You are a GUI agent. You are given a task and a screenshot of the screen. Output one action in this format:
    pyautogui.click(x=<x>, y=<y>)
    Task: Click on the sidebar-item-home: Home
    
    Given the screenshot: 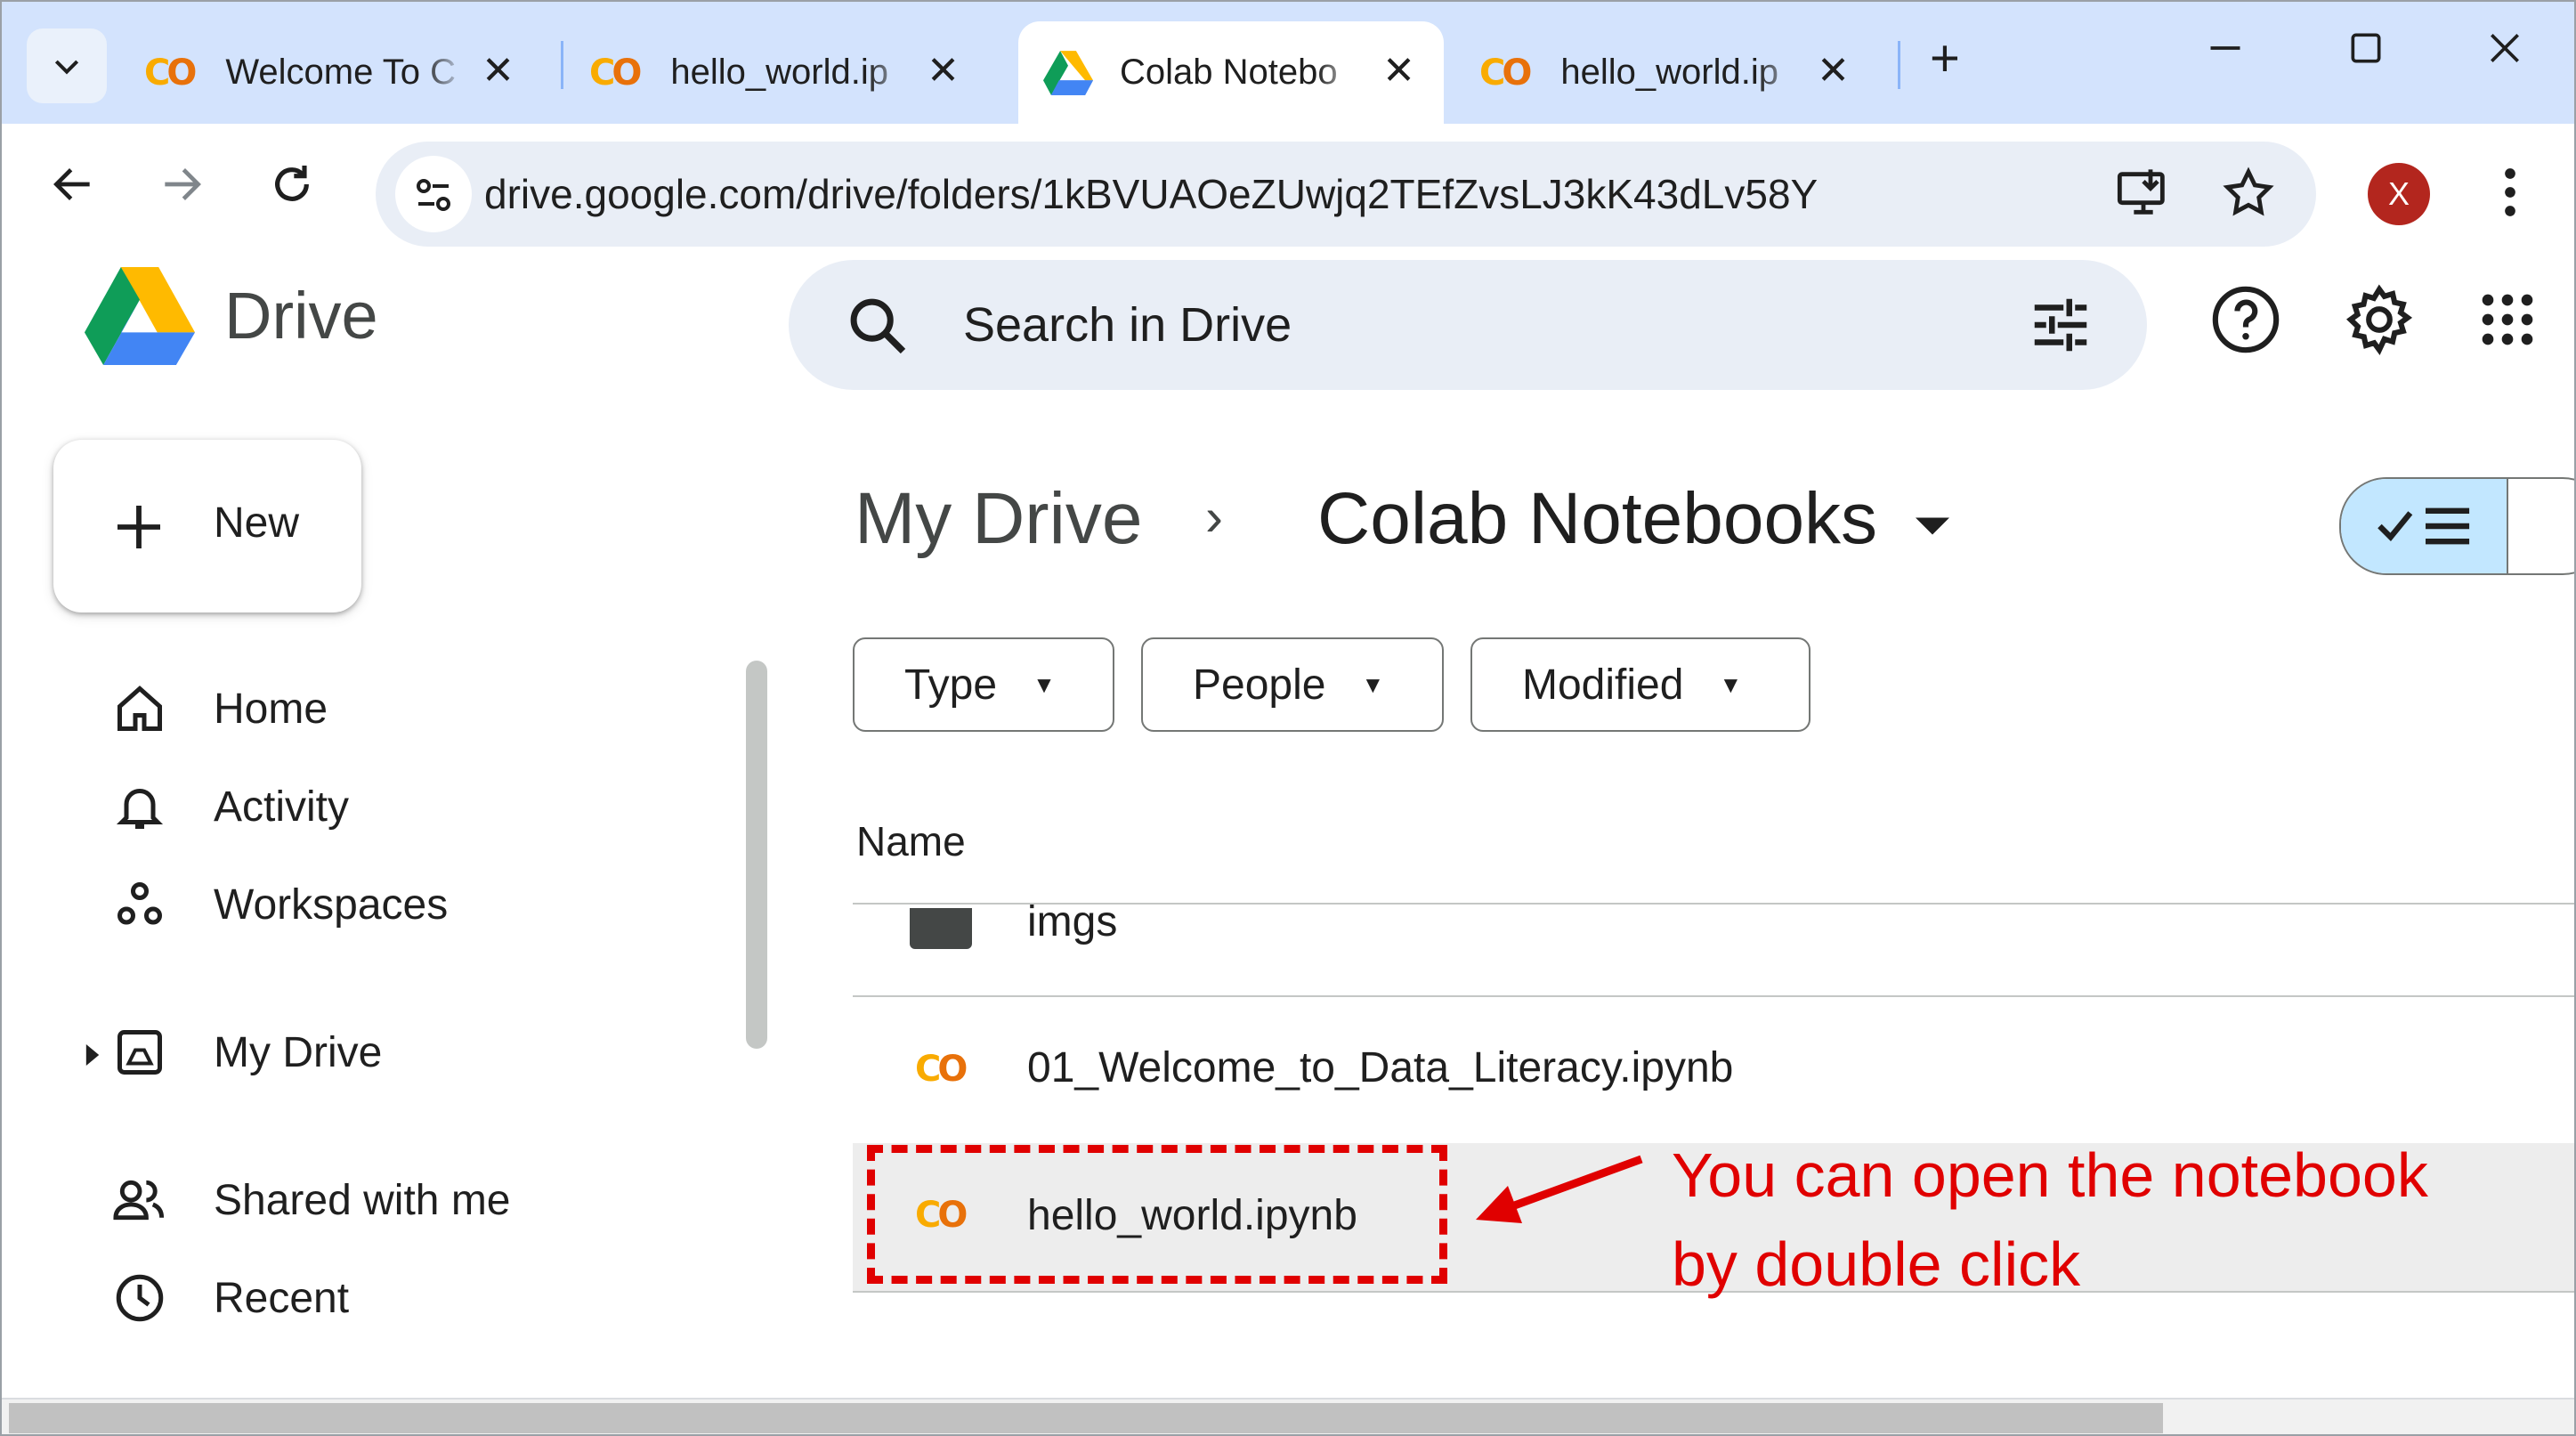 What is the action you would take?
    pyautogui.click(x=218, y=708)
    